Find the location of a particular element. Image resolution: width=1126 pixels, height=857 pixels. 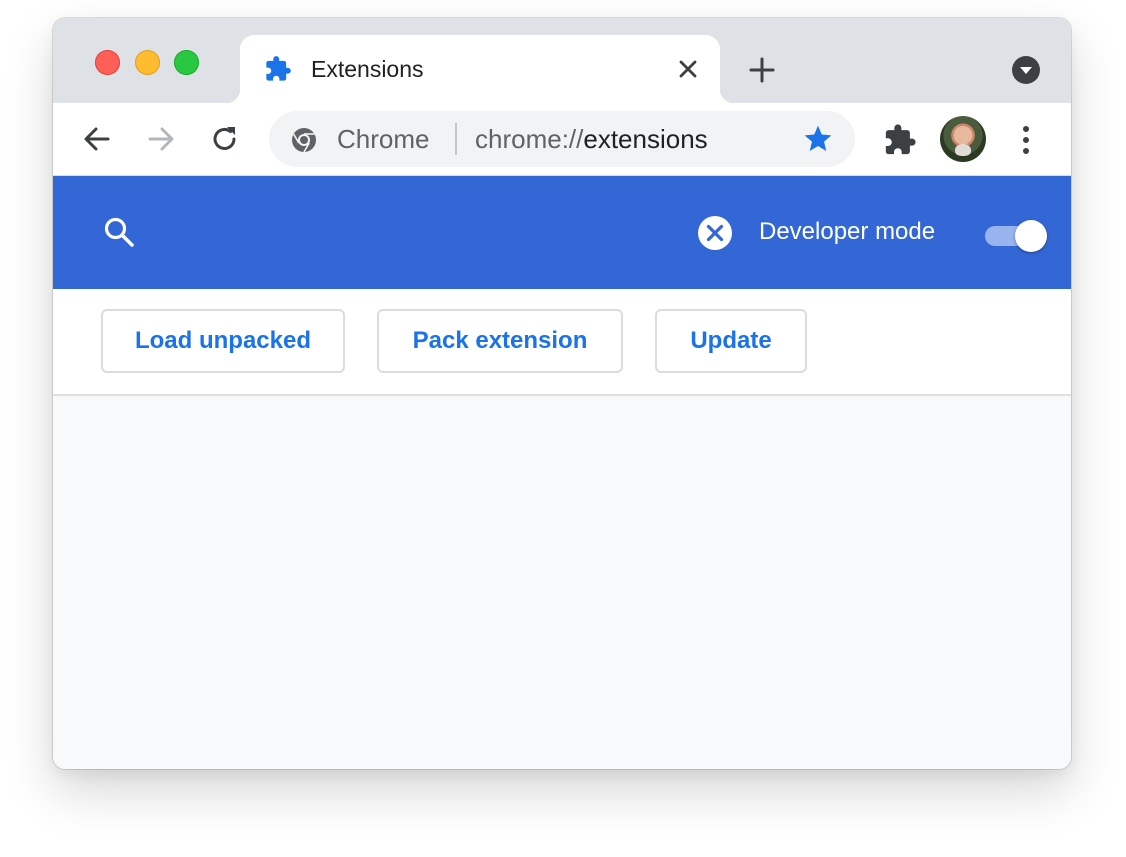

search-icon is located at coordinates (119, 232).